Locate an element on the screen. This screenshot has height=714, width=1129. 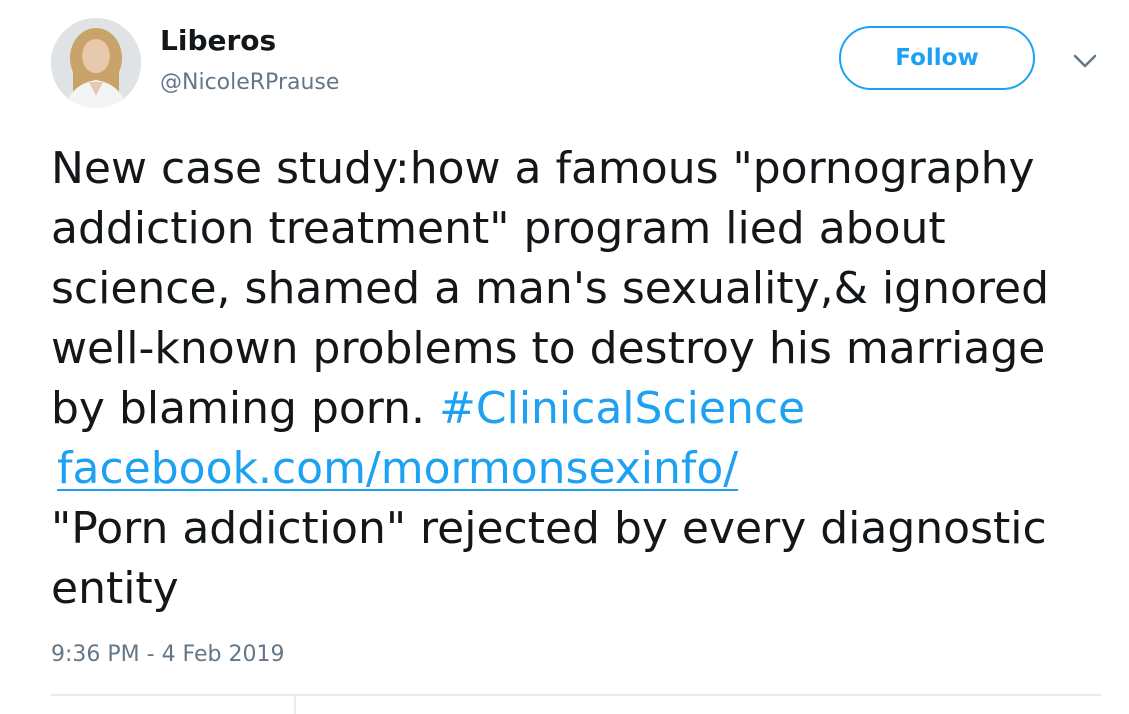
chevron-down-icon is located at coordinates (1085, 62).